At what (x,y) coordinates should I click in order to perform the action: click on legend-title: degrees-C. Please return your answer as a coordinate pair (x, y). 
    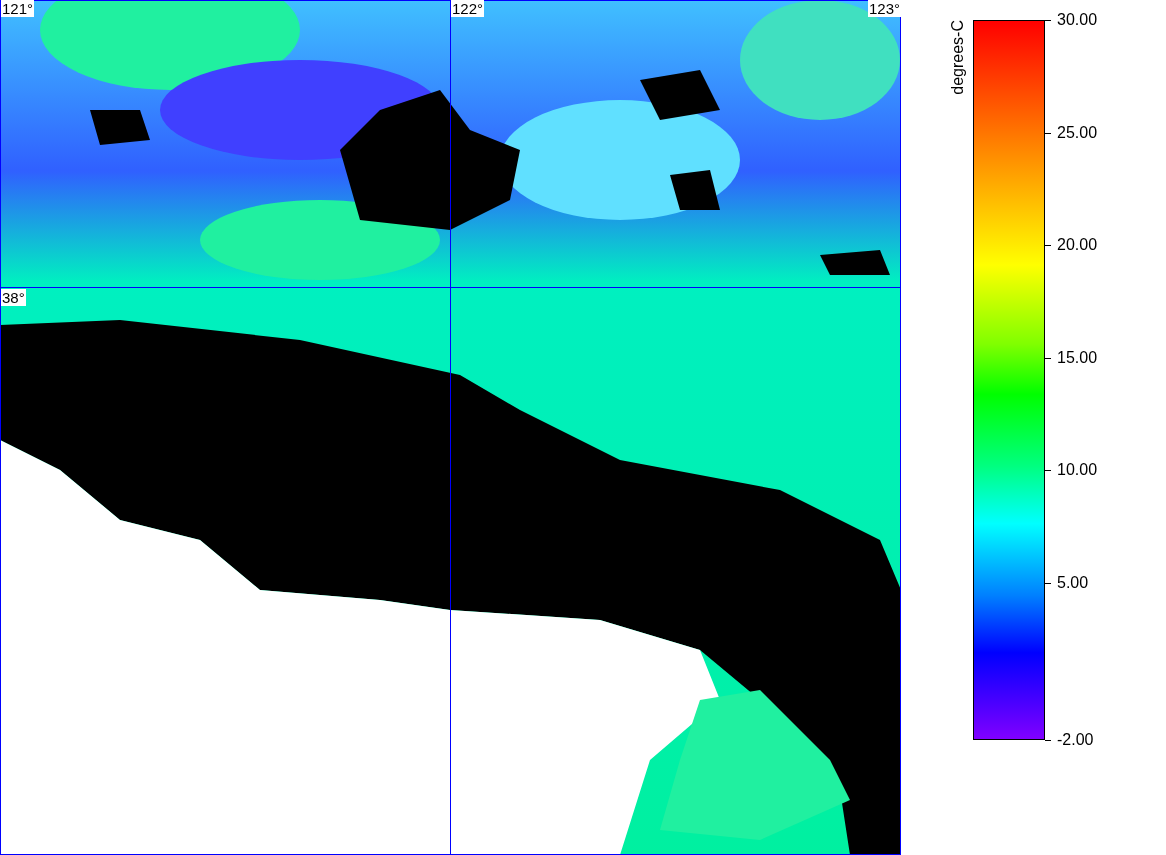
    Looking at the image, I should click on (958, 57).